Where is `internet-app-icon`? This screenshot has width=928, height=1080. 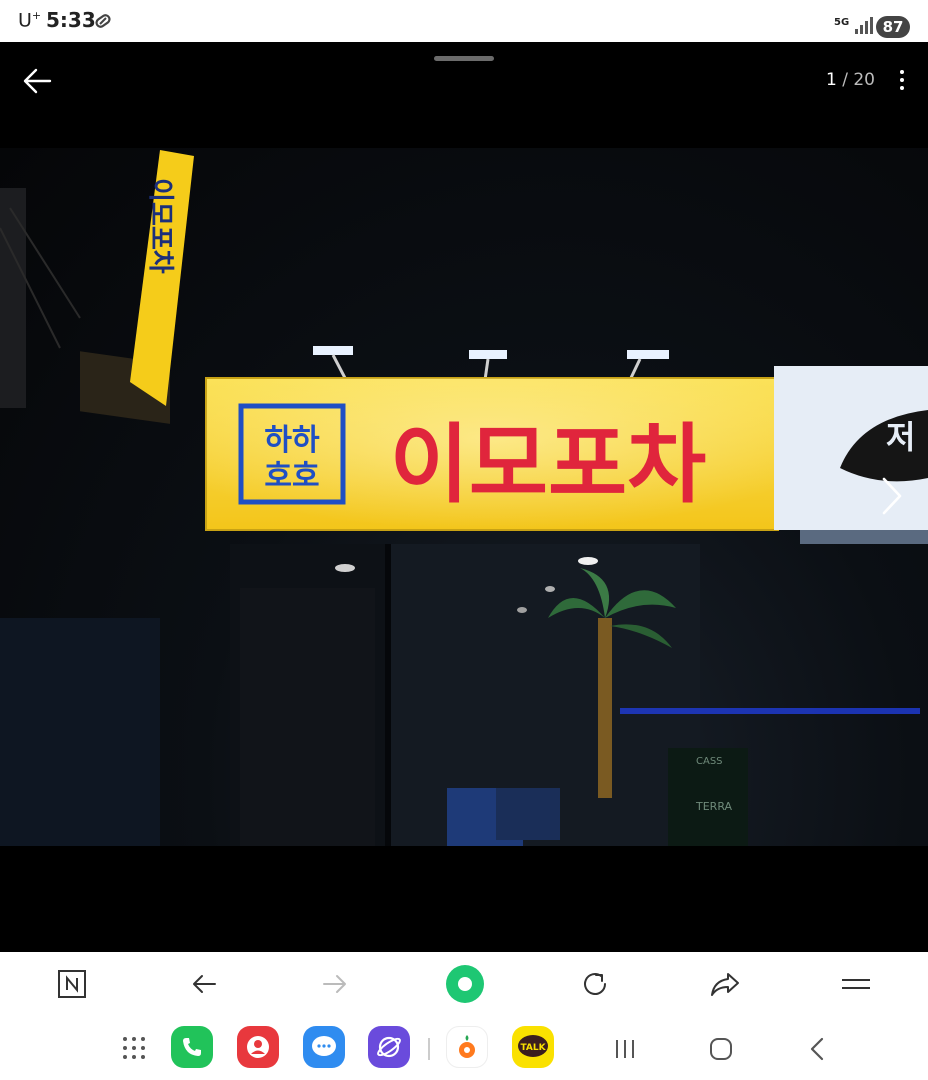
internet-app-icon is located at coordinates (389, 1047).